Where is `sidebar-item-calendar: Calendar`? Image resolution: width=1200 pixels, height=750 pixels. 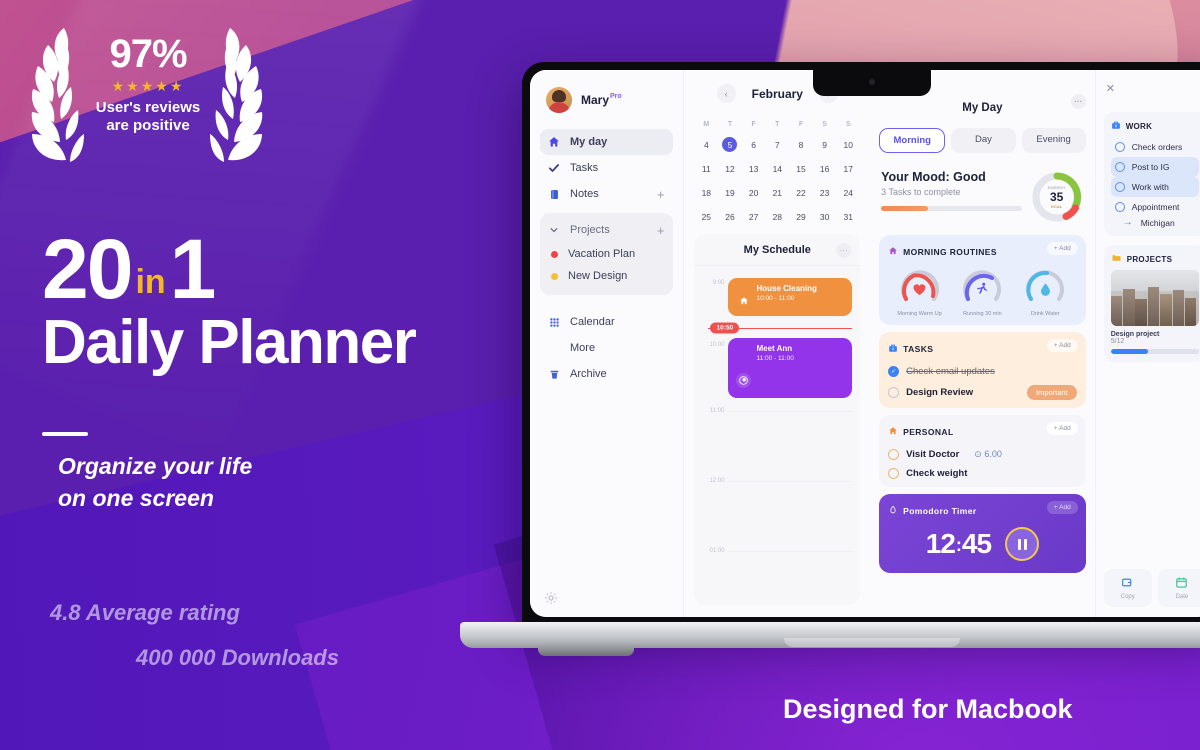 sidebar-item-calendar: Calendar is located at coordinates (606, 322).